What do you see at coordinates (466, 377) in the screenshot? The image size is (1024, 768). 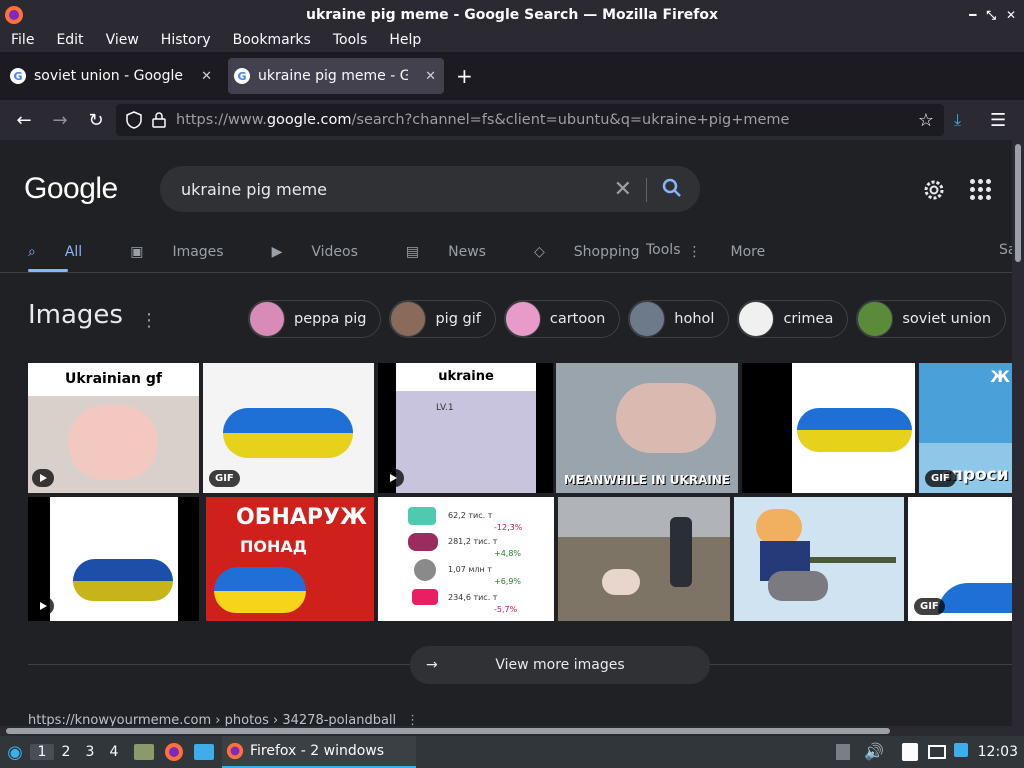 I see `image-caption: ukraine` at bounding box center [466, 377].